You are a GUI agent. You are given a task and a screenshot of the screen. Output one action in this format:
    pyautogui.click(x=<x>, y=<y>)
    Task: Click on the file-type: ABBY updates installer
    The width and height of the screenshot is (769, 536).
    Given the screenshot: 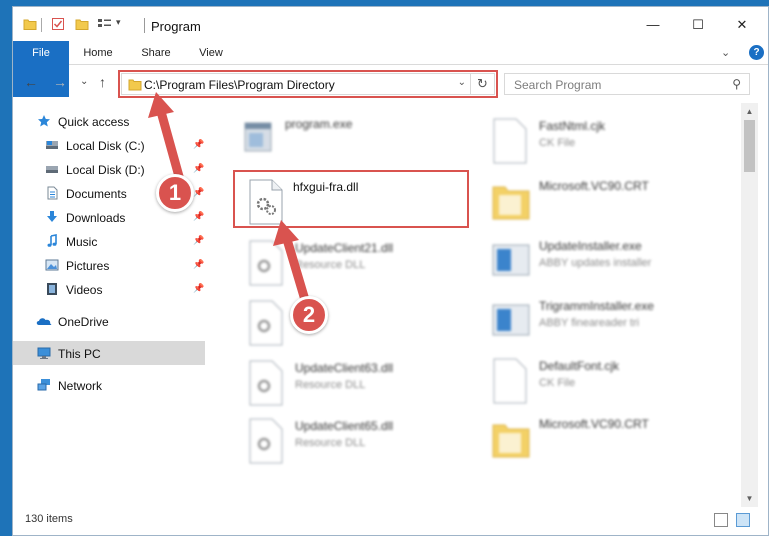 What is the action you would take?
    pyautogui.click(x=595, y=263)
    